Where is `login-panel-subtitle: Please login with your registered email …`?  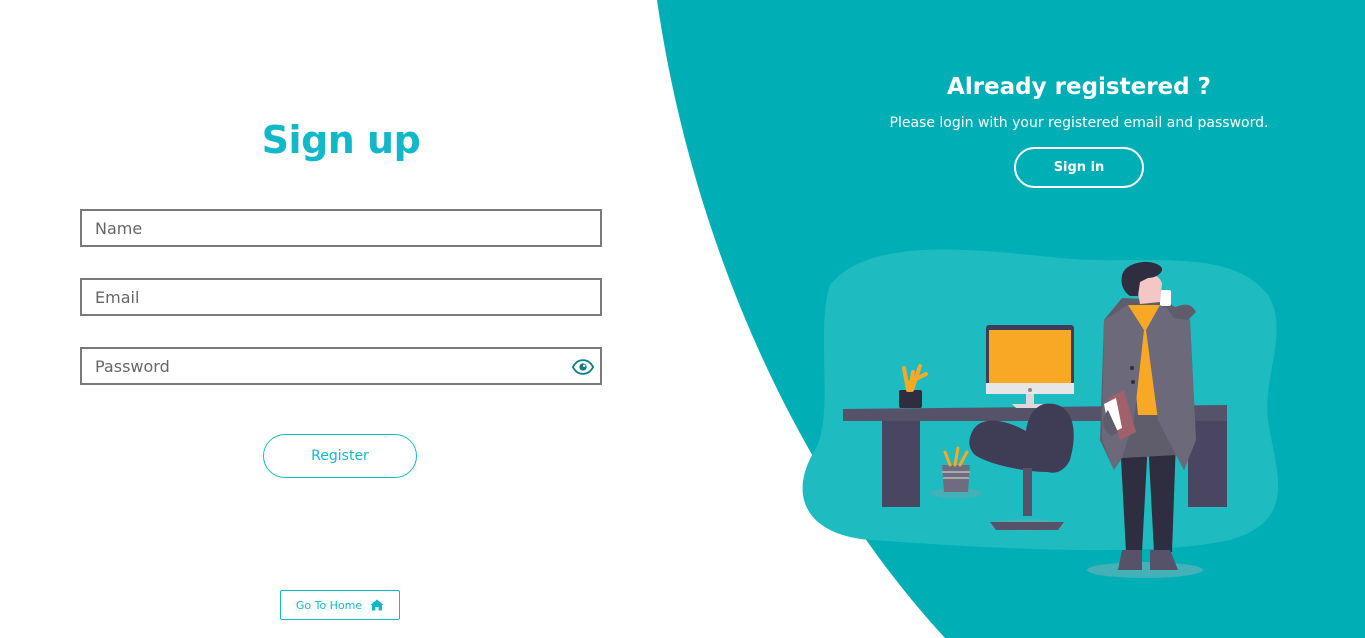 login-panel-subtitle: Please login with your registered email … is located at coordinates (1079, 123).